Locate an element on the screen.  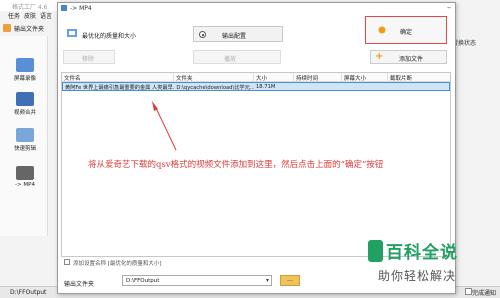
sidebar-item-video-merge: 视频合并 is located at coordinates (25, 104).